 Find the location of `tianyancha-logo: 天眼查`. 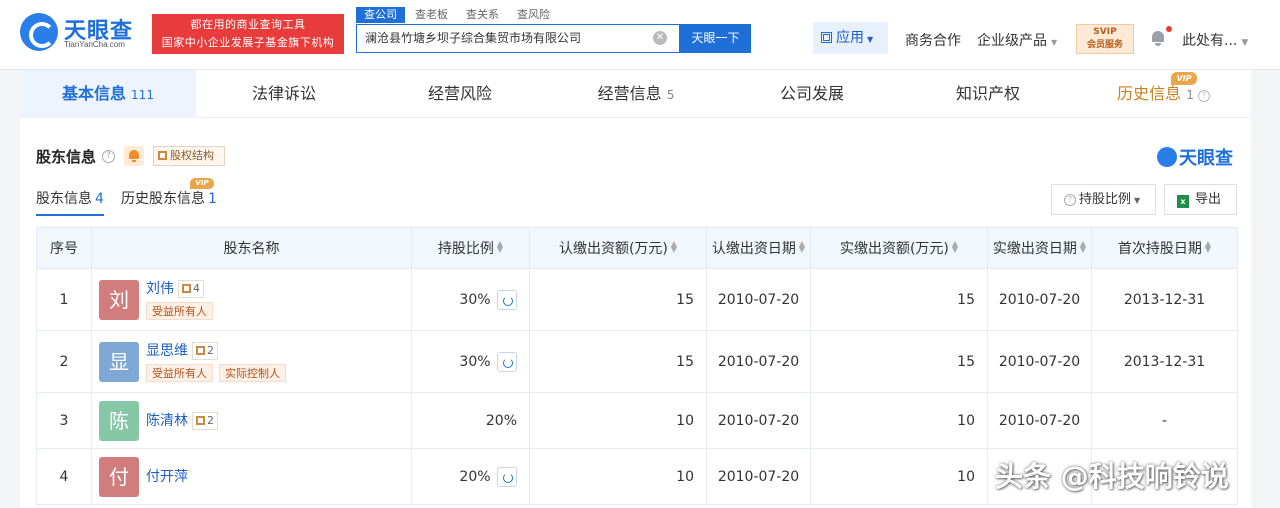

tianyancha-logo: 天眼查 is located at coordinates (1195, 157).